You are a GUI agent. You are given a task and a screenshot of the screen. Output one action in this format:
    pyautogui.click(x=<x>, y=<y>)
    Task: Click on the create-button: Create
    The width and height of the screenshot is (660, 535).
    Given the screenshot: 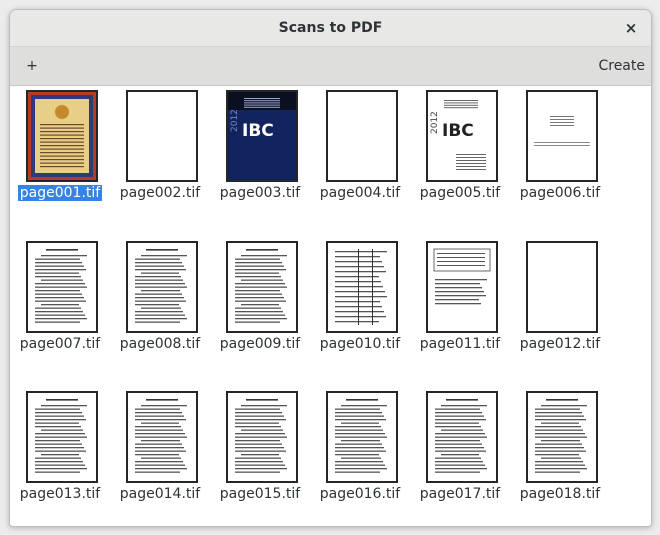 What is the action you would take?
    pyautogui.click(x=618, y=66)
    